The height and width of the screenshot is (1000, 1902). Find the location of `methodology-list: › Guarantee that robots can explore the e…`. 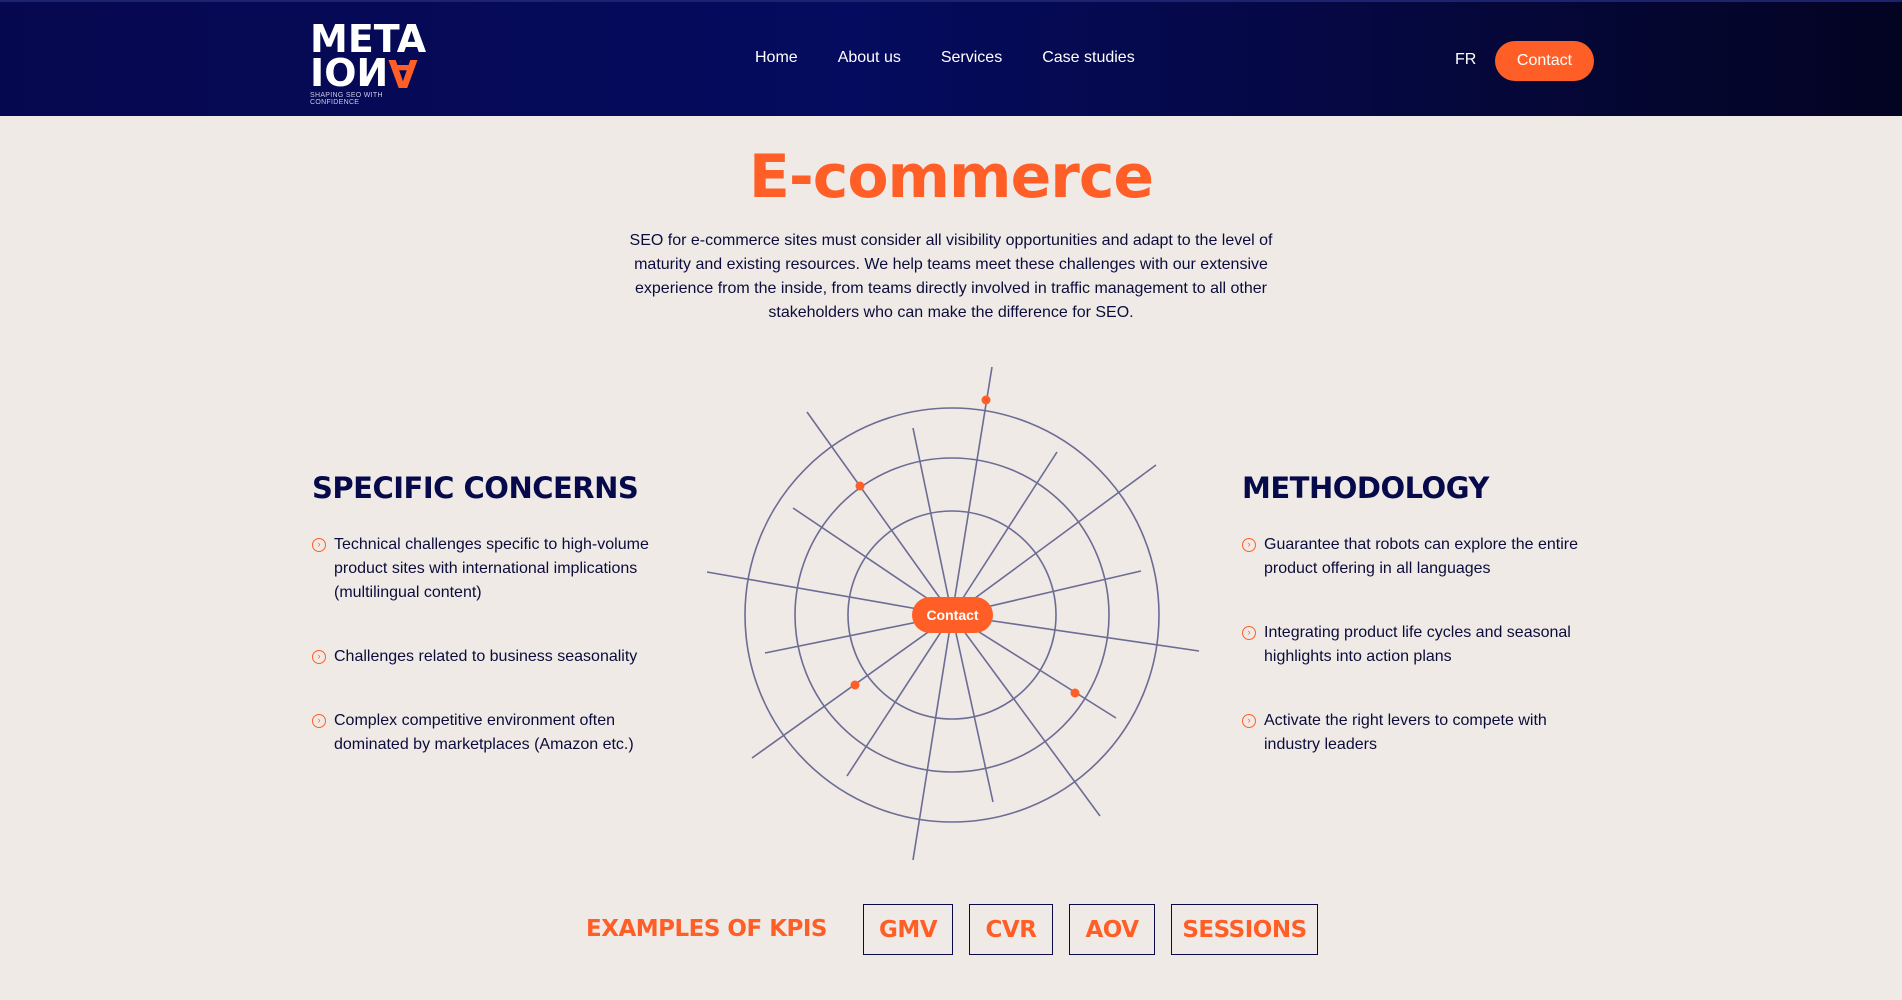

methodology-list: › Guarantee that robots can explore the e… is located at coordinates (1422, 665).